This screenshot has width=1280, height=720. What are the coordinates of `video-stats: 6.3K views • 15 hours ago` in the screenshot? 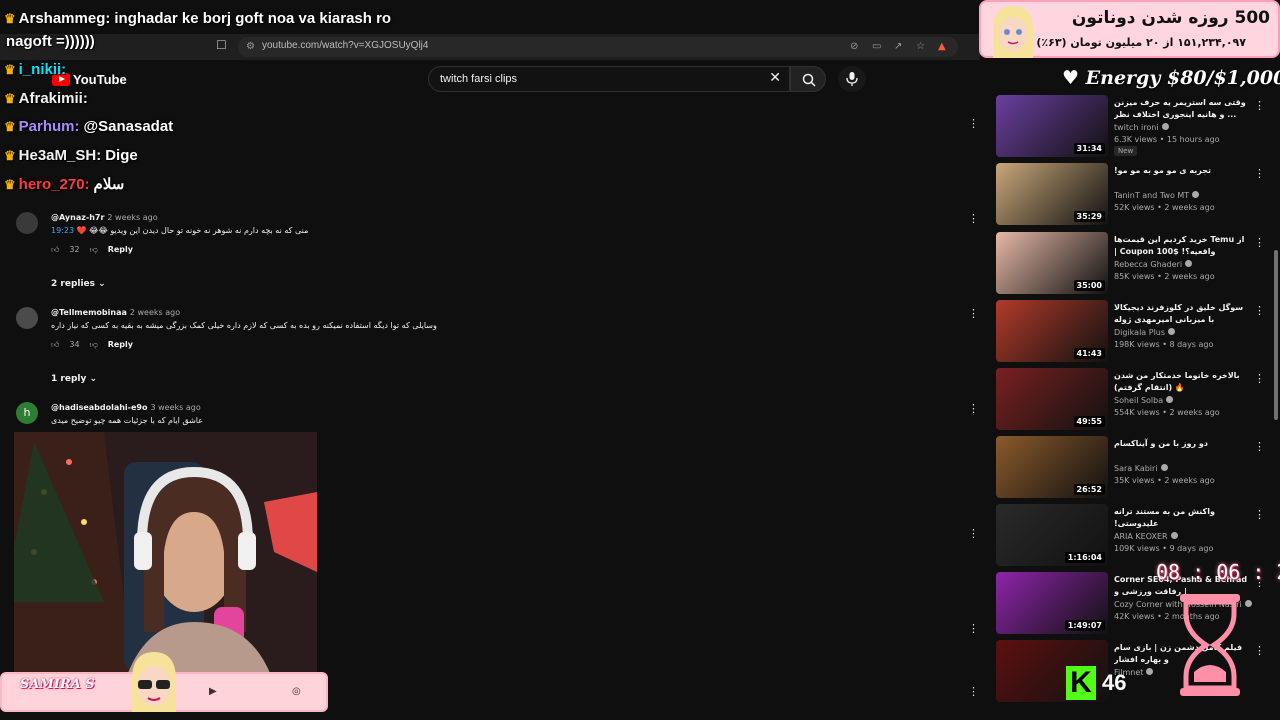 It's located at (1167, 139).